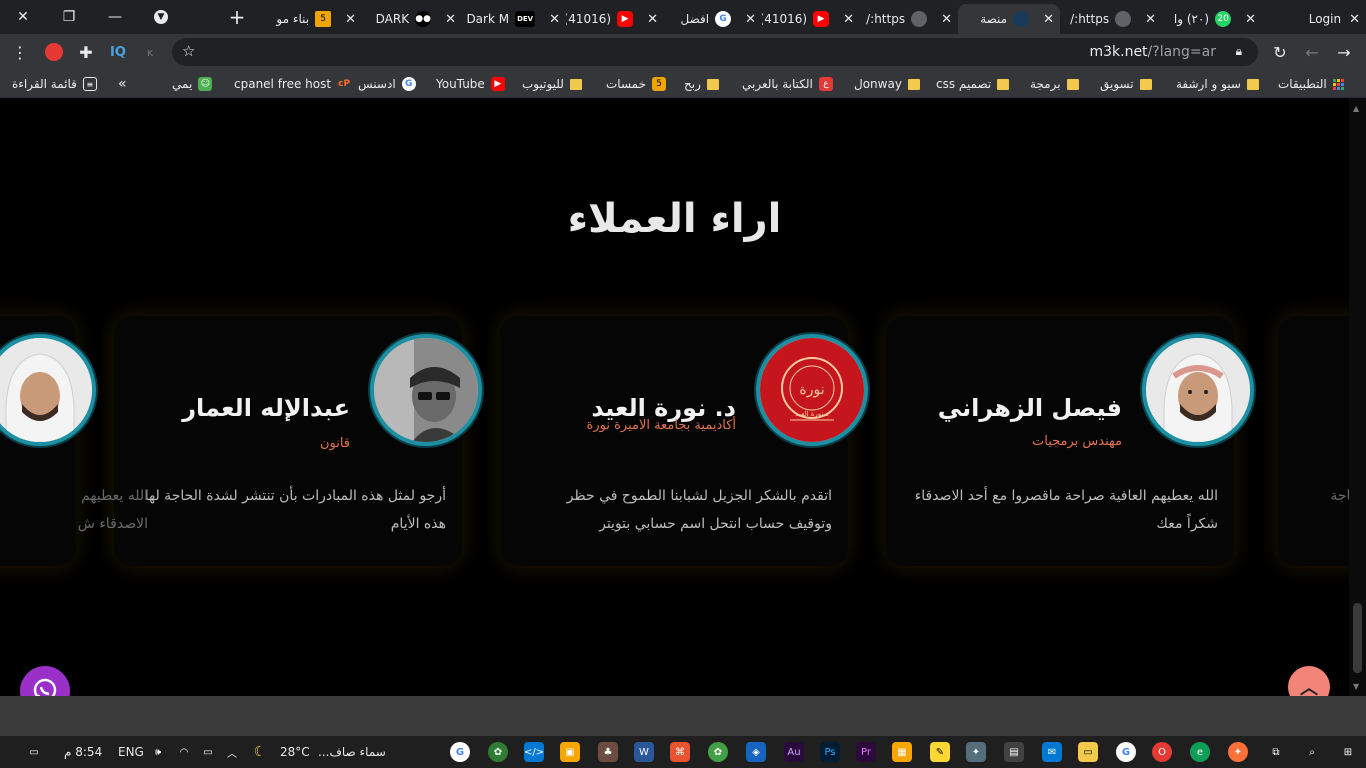 This screenshot has height=768, width=1366. Describe the element at coordinates (976, 752) in the screenshot. I see `paint-icon: ✦` at that location.